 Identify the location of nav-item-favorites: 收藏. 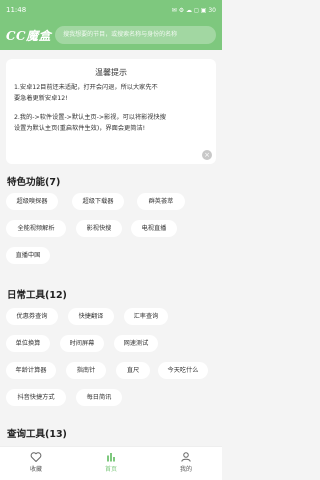
(36, 464).